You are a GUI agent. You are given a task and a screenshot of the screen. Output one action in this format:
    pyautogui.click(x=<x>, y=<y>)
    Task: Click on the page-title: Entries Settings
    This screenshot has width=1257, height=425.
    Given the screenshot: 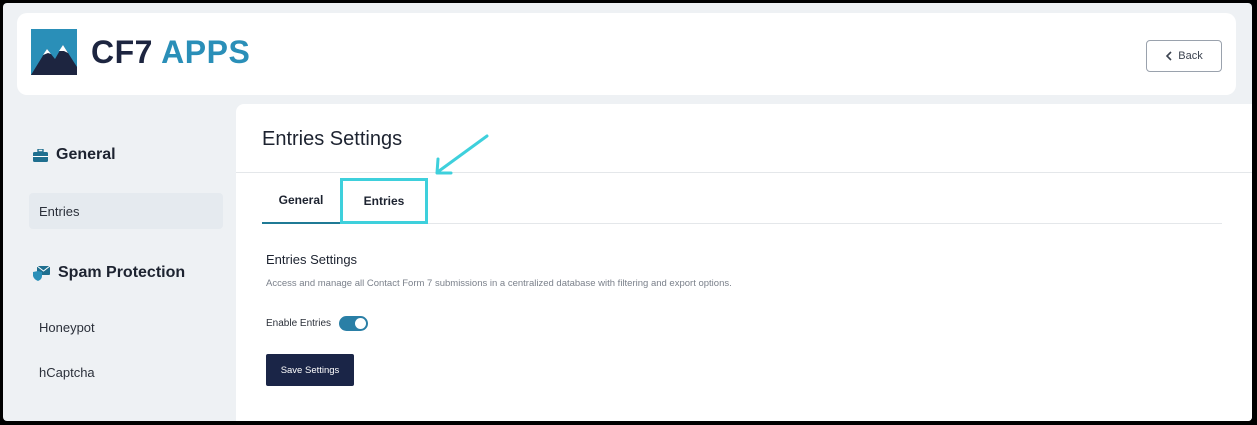 What is the action you would take?
    pyautogui.click(x=332, y=139)
    